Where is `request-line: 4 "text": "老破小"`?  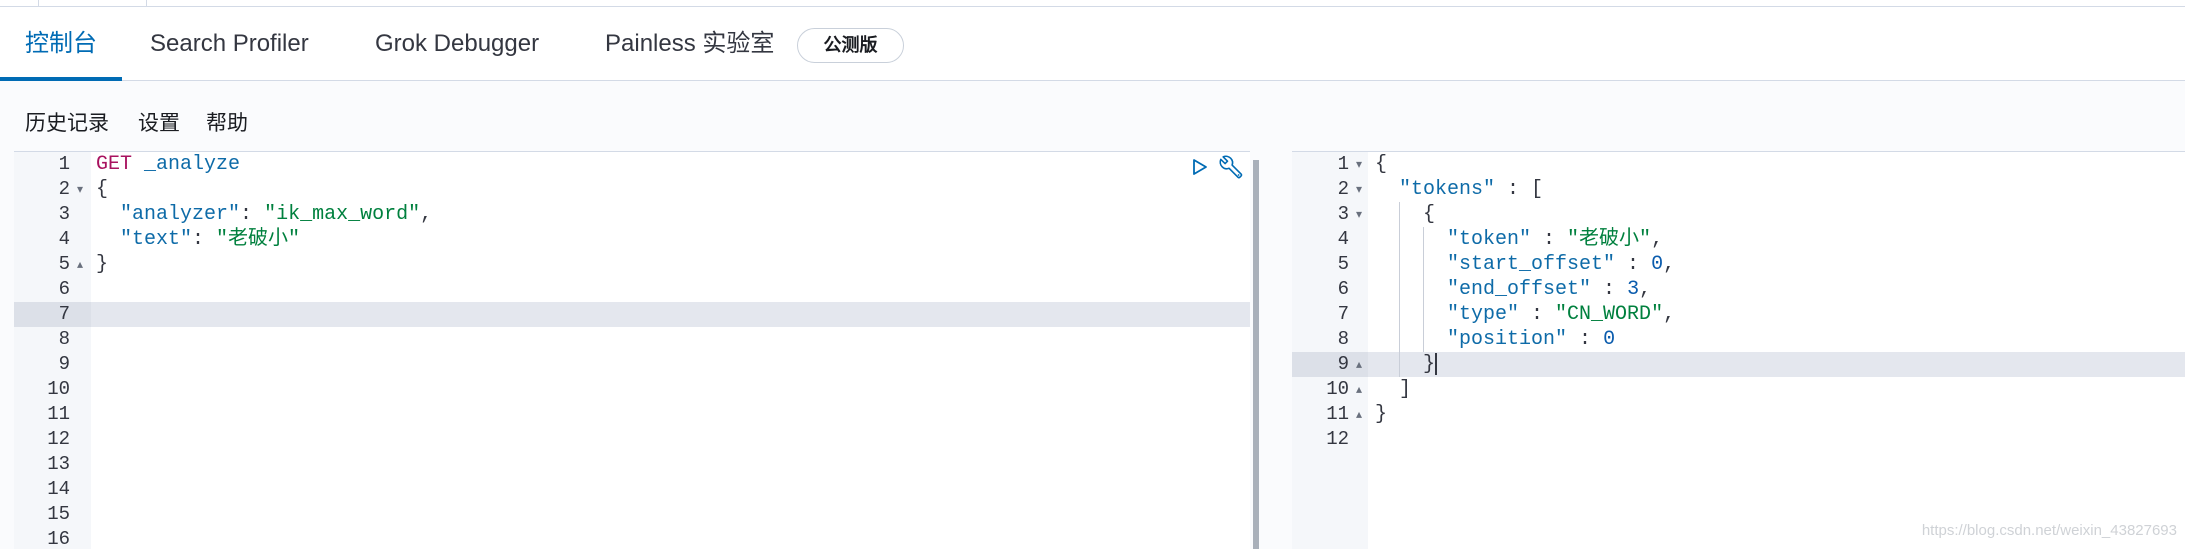 request-line: 4 "text": "老破小" is located at coordinates (632, 239).